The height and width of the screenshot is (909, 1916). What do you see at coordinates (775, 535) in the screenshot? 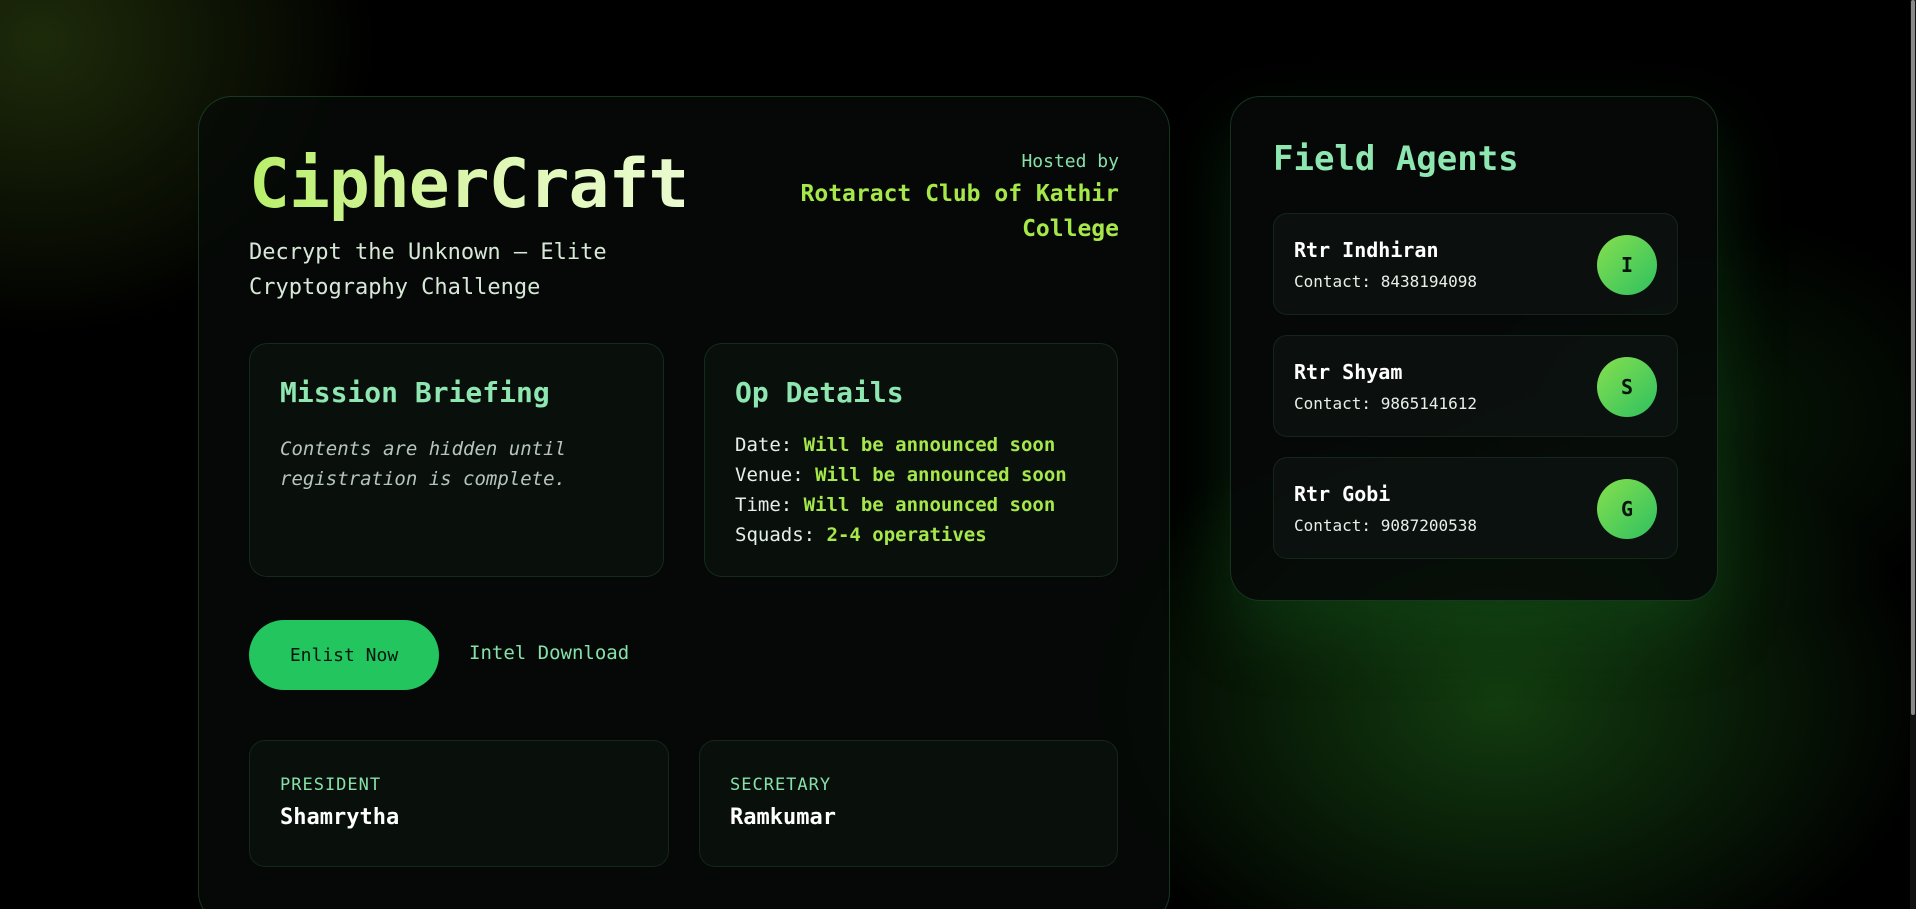
I see `op-detail-label: Squads:` at bounding box center [775, 535].